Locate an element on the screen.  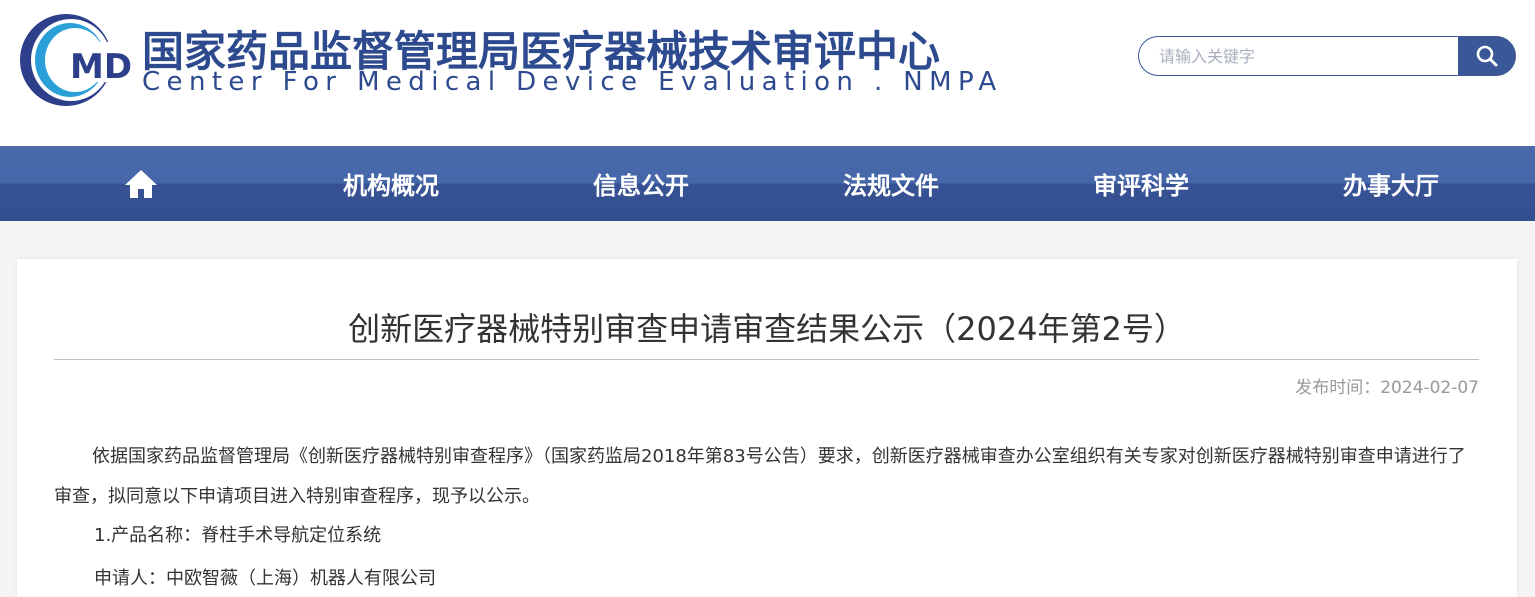
nav-home is located at coordinates (141, 183).